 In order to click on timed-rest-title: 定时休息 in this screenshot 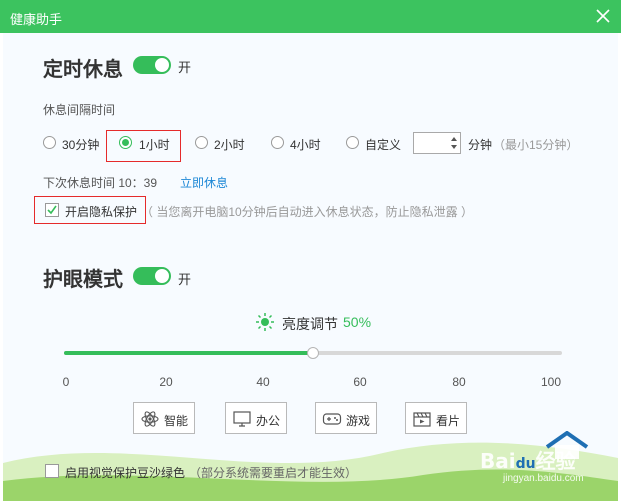, I will do `click(83, 70)`.